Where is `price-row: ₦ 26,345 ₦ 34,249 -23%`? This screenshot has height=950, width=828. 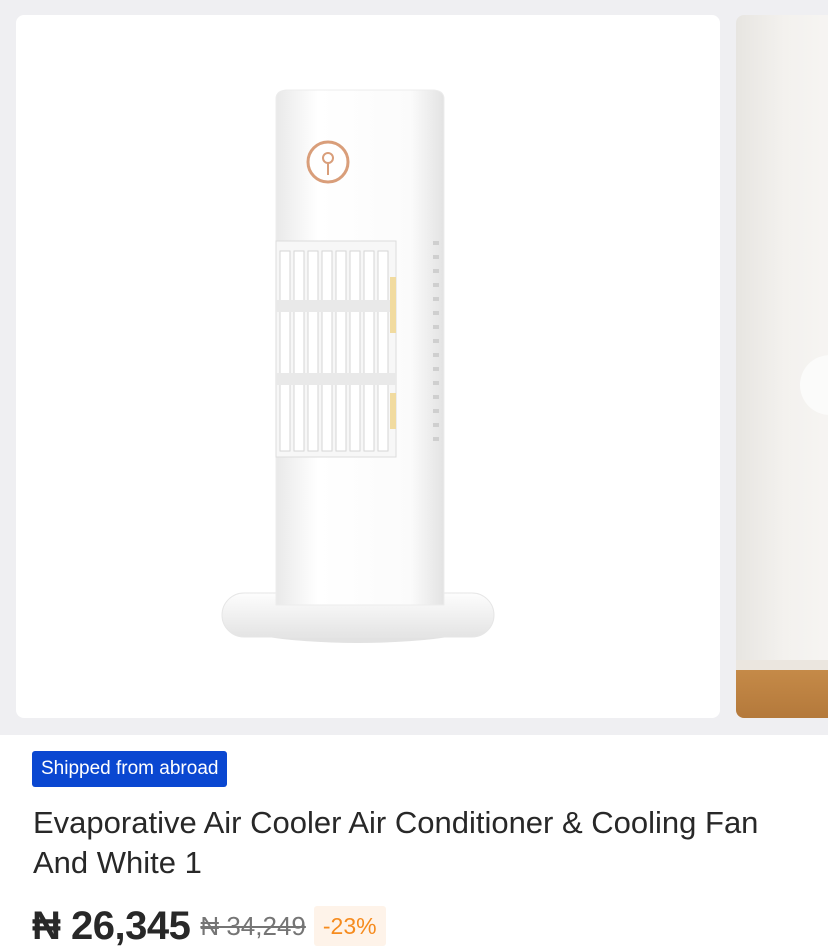 price-row: ₦ 26,345 ₦ 34,249 -23% is located at coordinates (209, 926).